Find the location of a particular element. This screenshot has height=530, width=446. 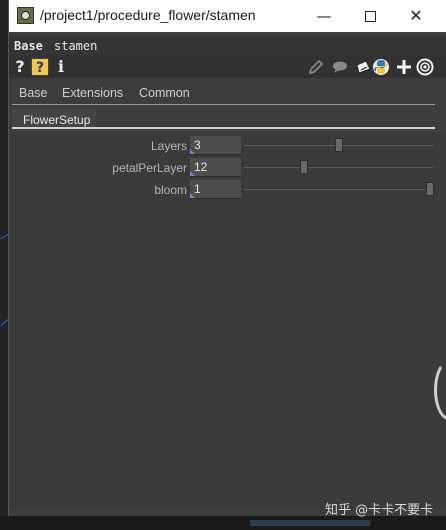

param-label: petalPerLayer is located at coordinates (149, 168).